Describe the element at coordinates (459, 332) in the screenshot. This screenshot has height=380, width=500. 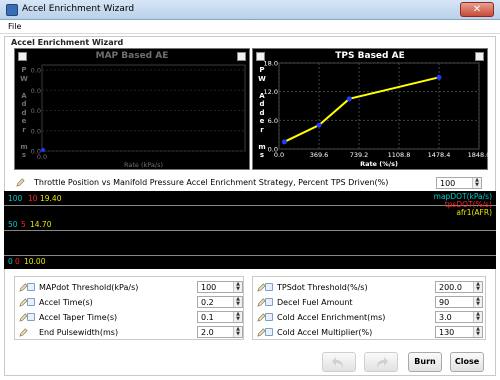
I see `cold-accel-multiplier-spinner: 130 ▲ ▼` at that location.